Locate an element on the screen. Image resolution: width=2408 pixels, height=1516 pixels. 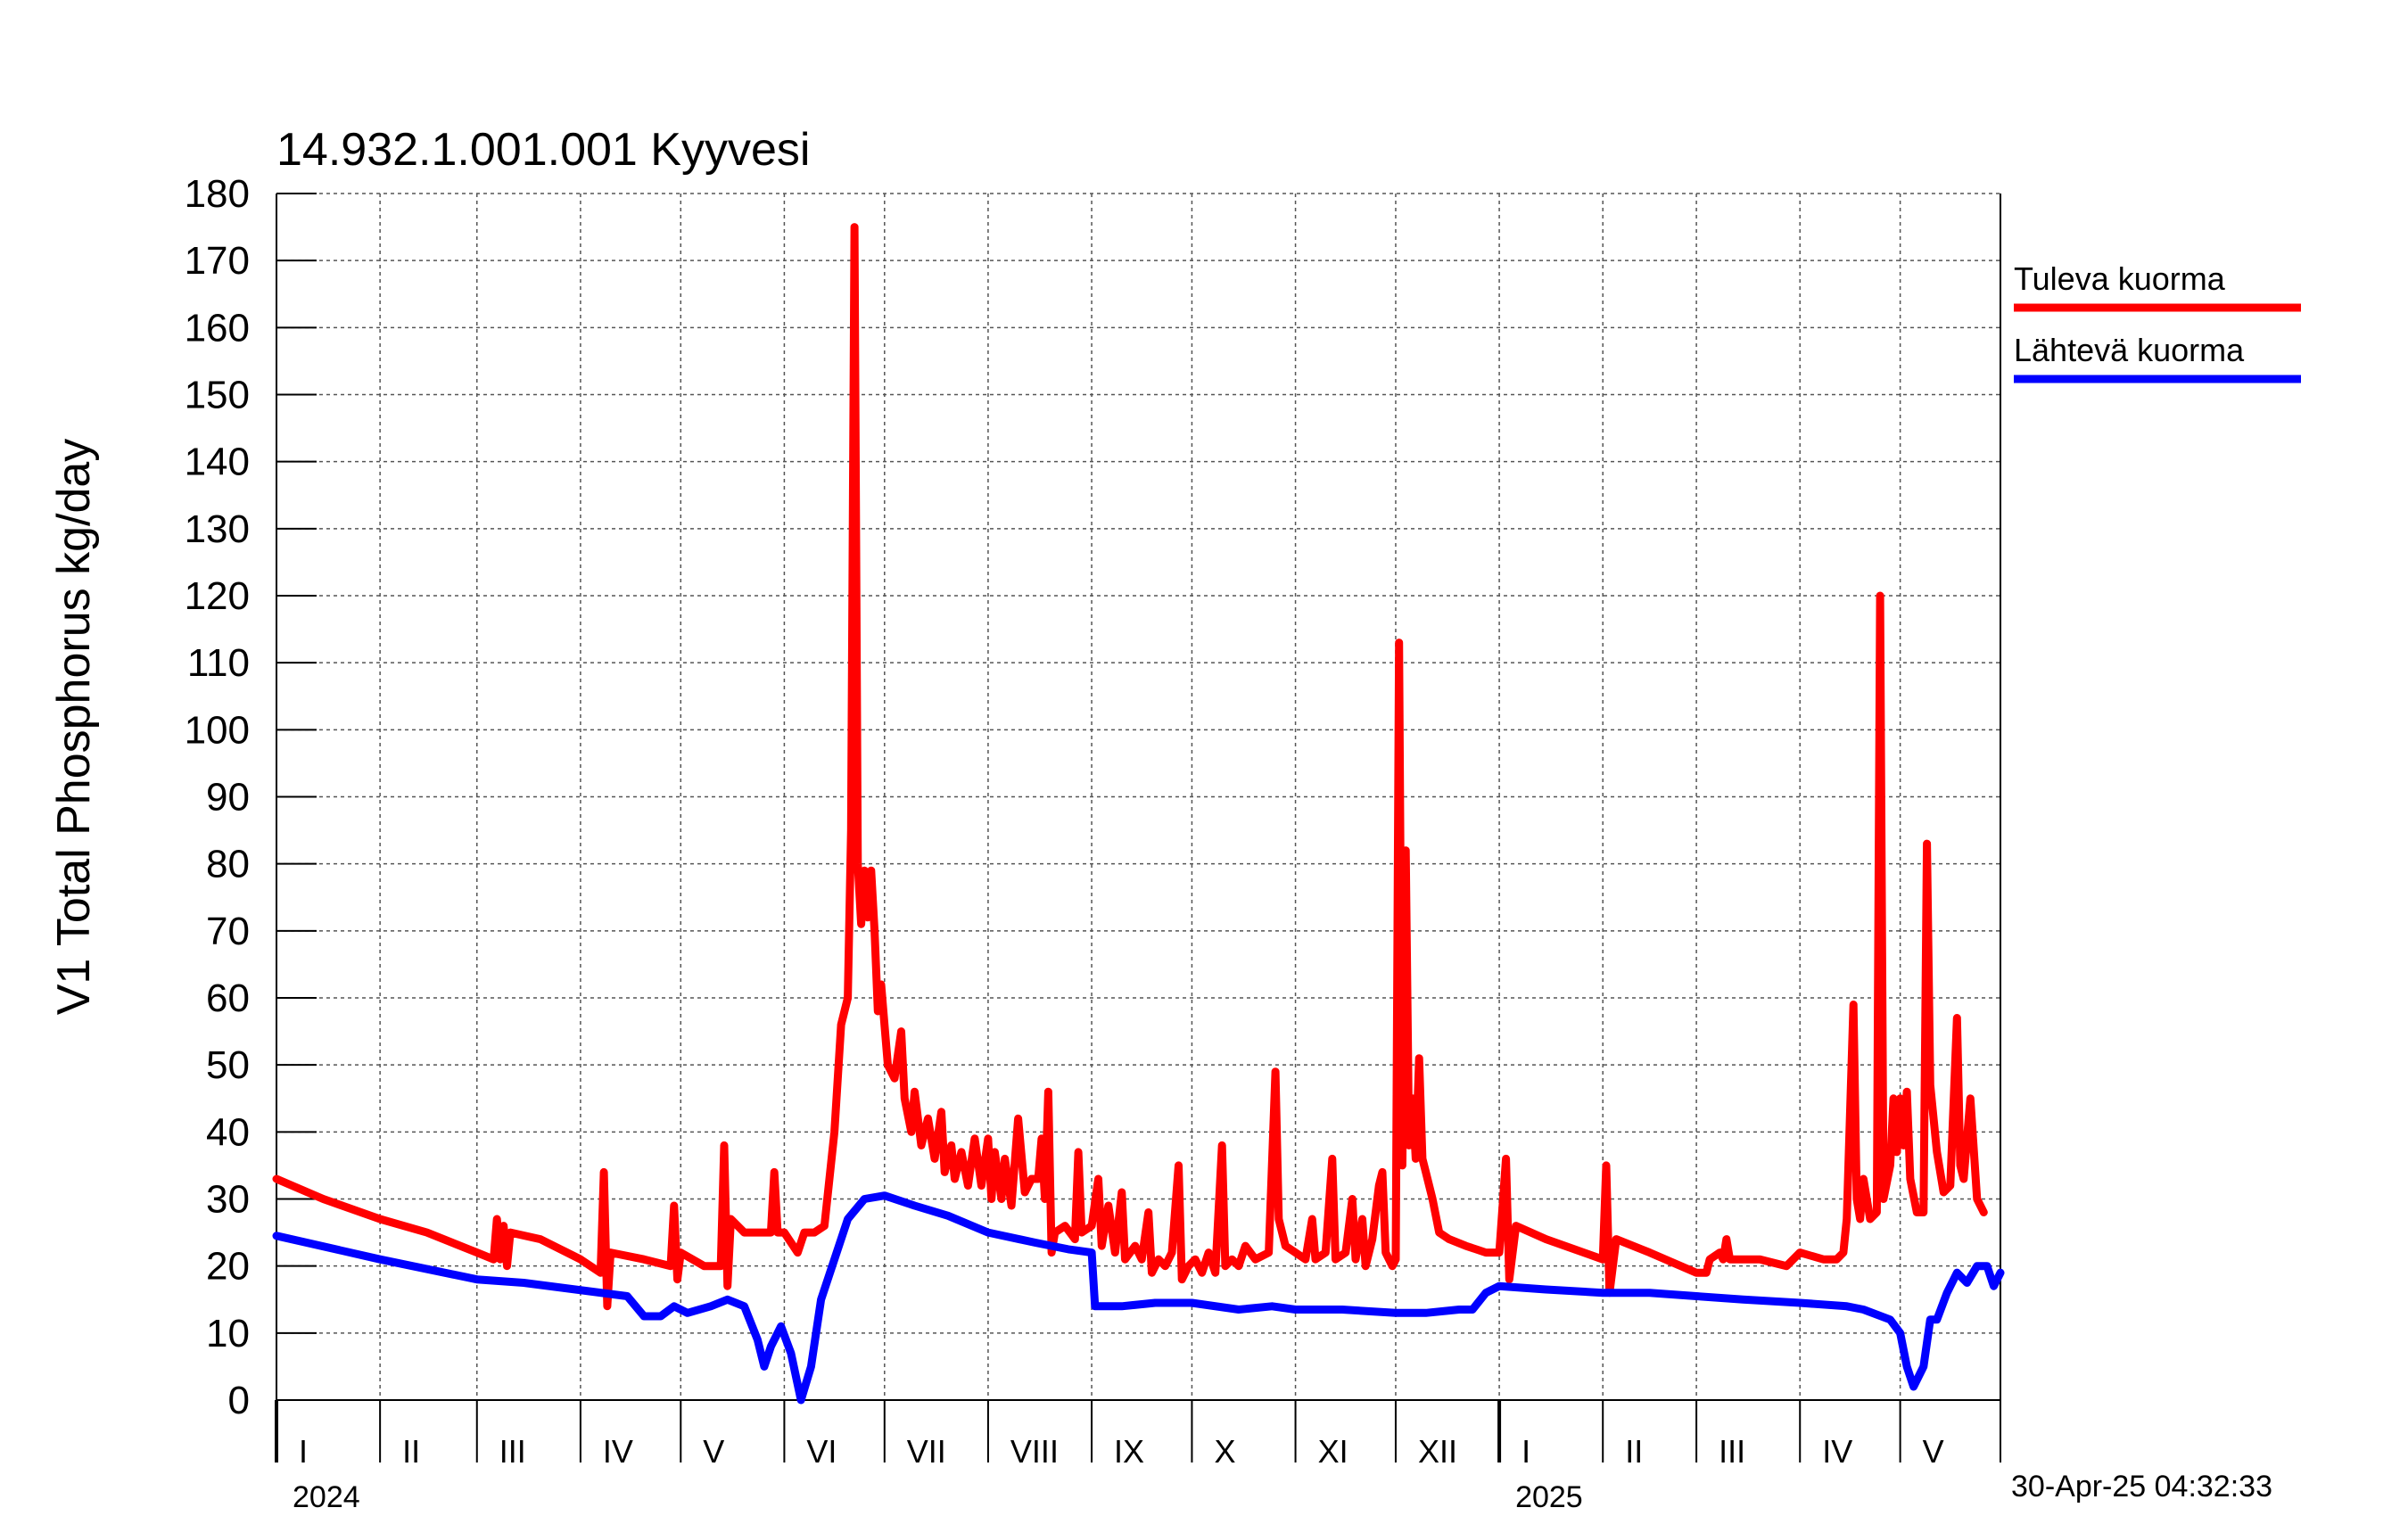
legend-label-1: Lähtevä kuorma is located at coordinates (2129, 350).